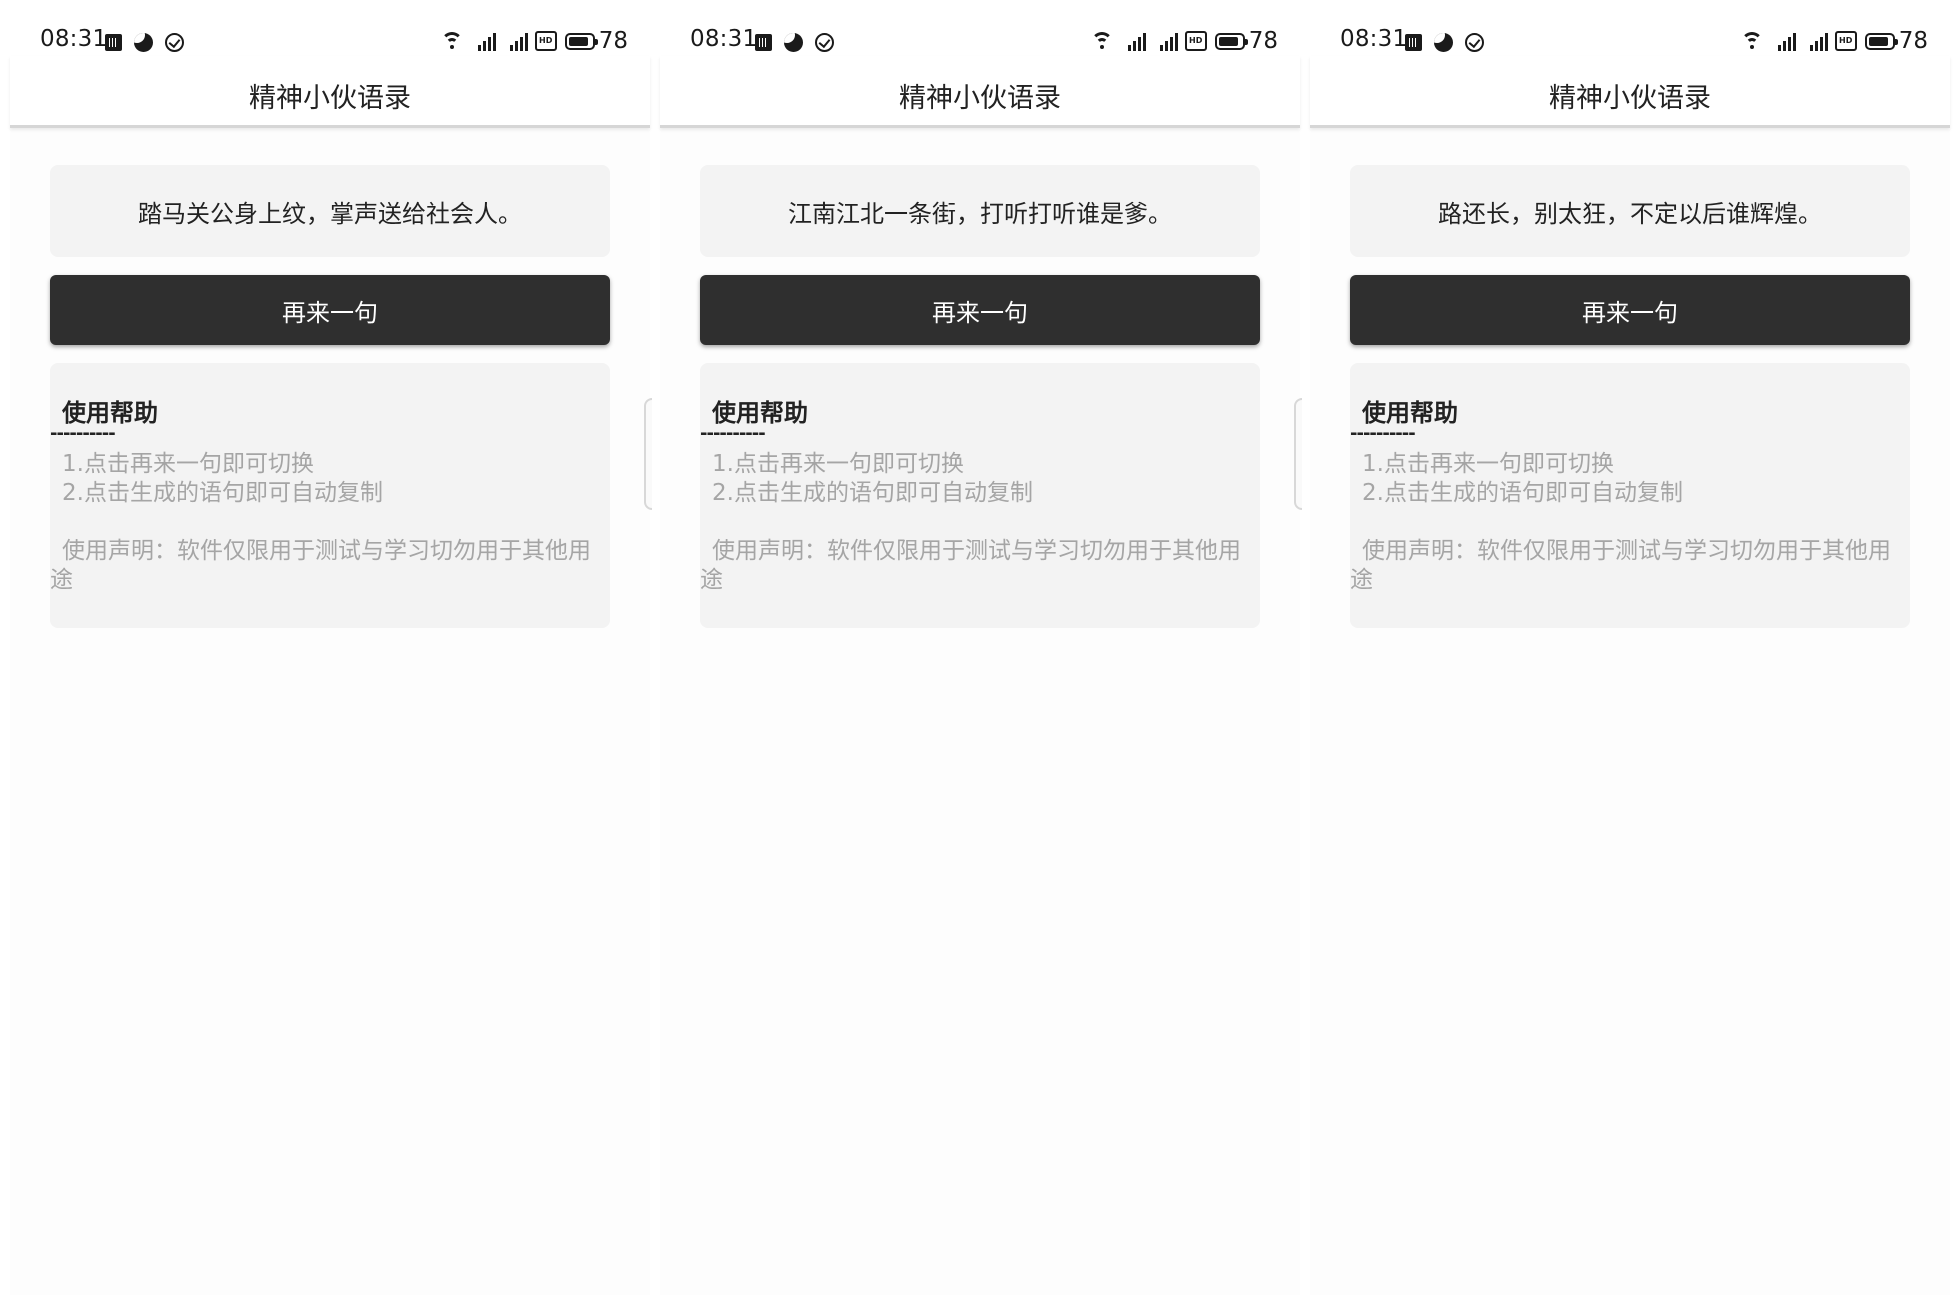 The height and width of the screenshot is (1300, 1960). I want to click on quote-card: 路还长，别太狂，不定以后谁辉煌。, so click(1630, 211).